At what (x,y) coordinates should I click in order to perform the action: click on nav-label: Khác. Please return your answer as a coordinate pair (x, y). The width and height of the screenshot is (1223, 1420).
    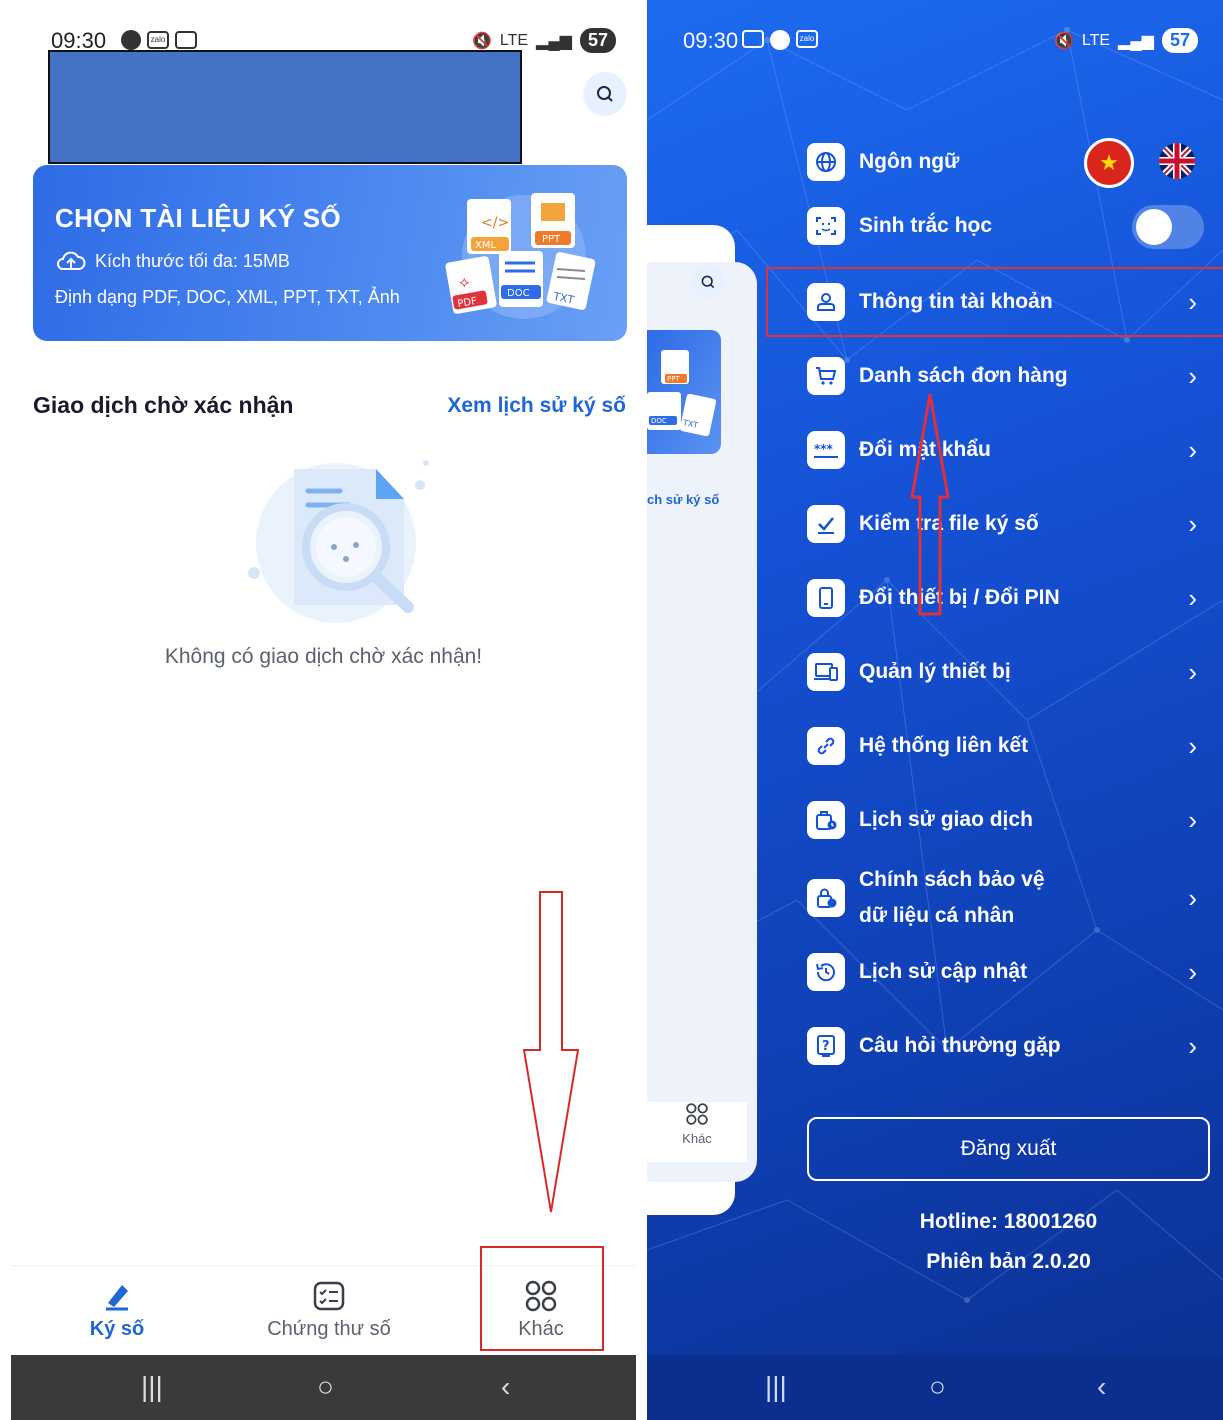
    Looking at the image, I should click on (697, 1138).